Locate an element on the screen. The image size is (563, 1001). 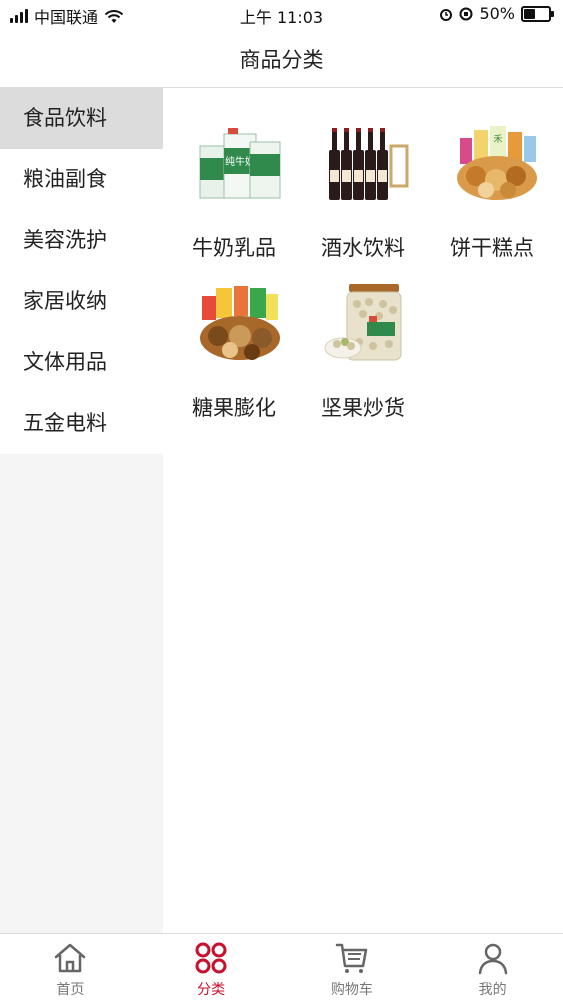
sidebar-item-beauty-care: 美容洗护 is located at coordinates (81, 240).